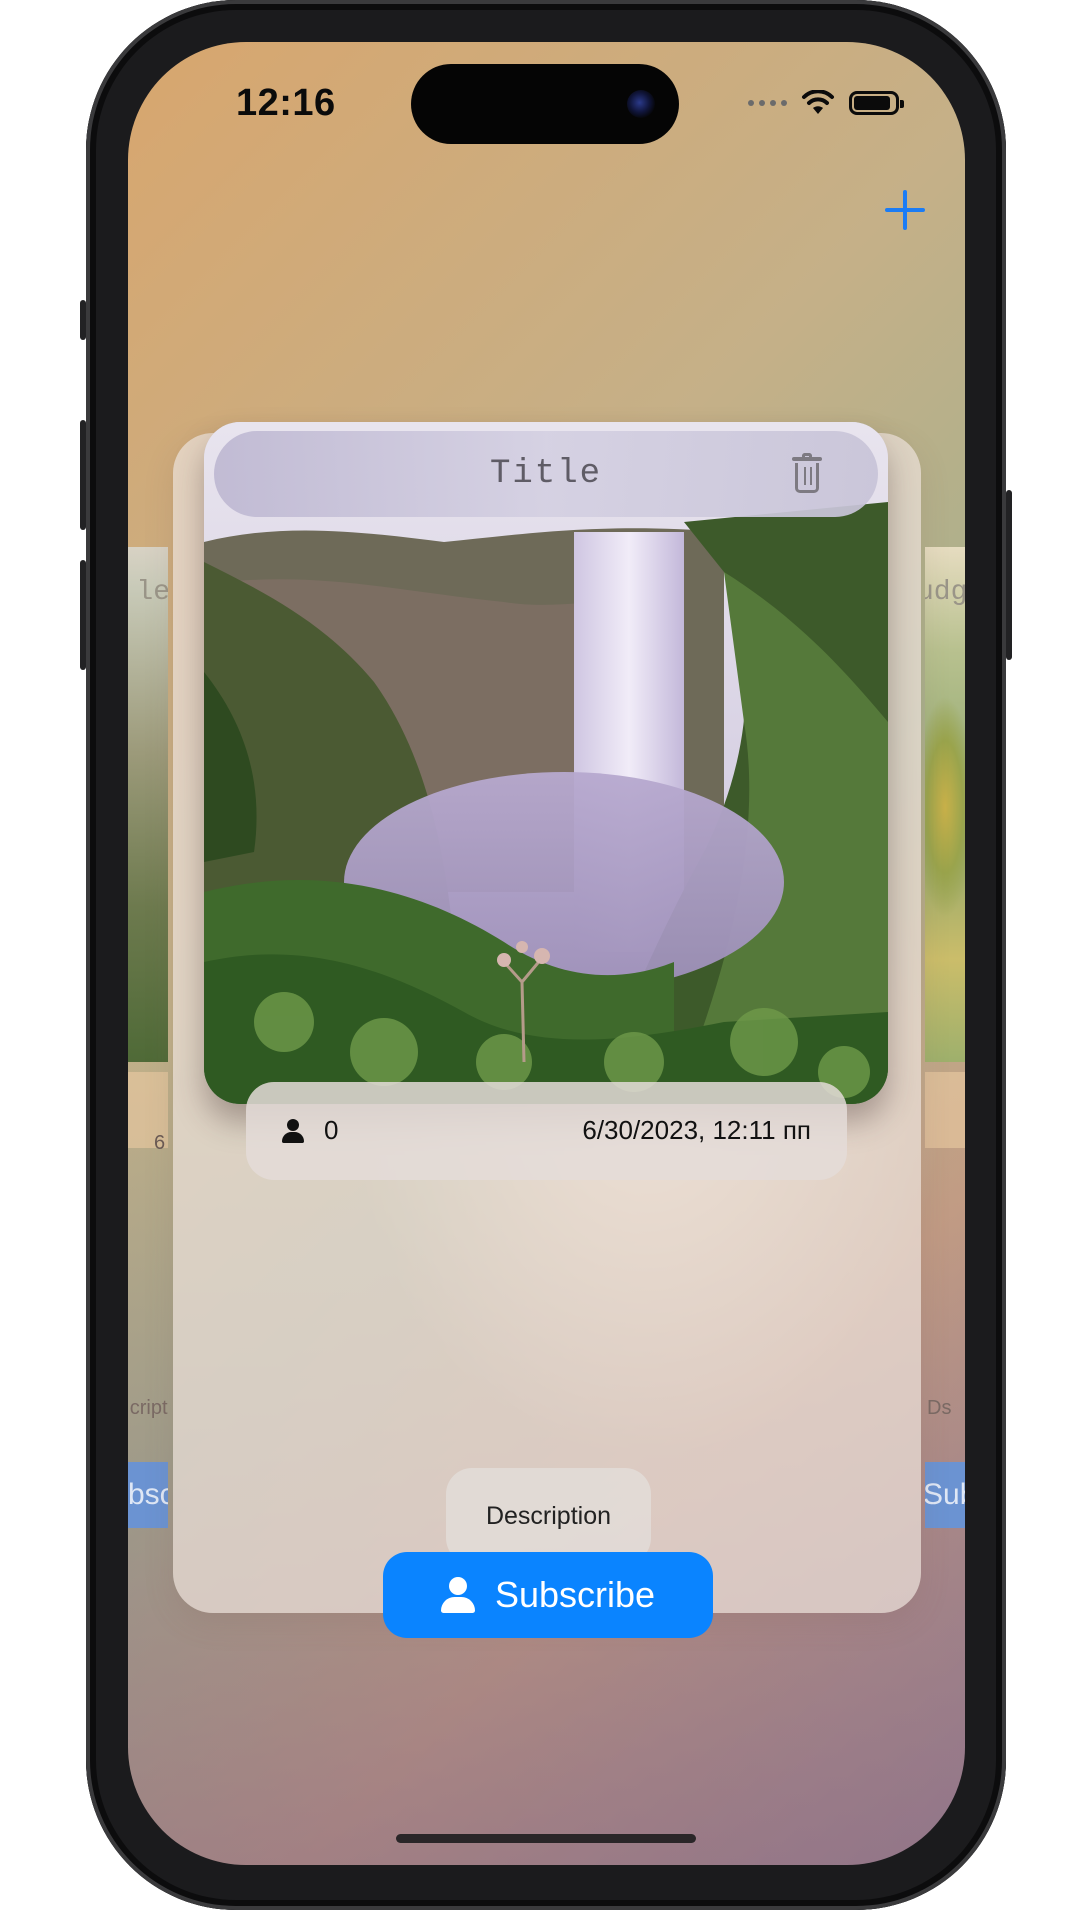 This screenshot has width=1080, height=1920. What do you see at coordinates (945, 592) in the screenshot?
I see `next-card-title: udg` at bounding box center [945, 592].